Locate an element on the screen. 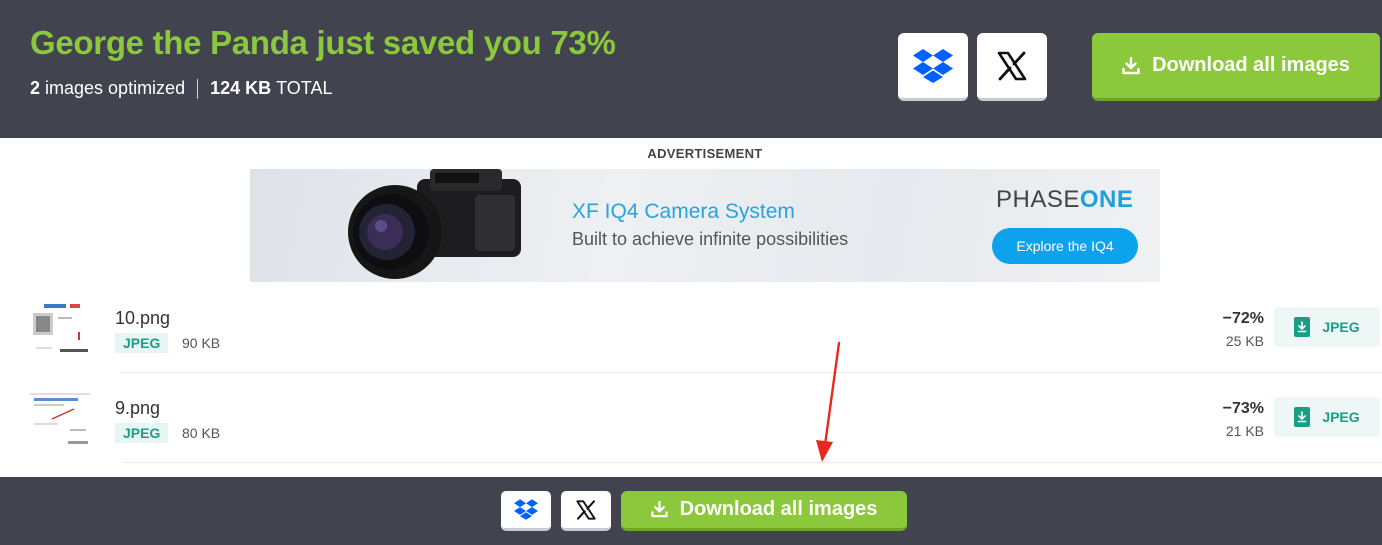 Image resolution: width=1382 pixels, height=545 pixels. images-count: 2 is located at coordinates (35, 88).